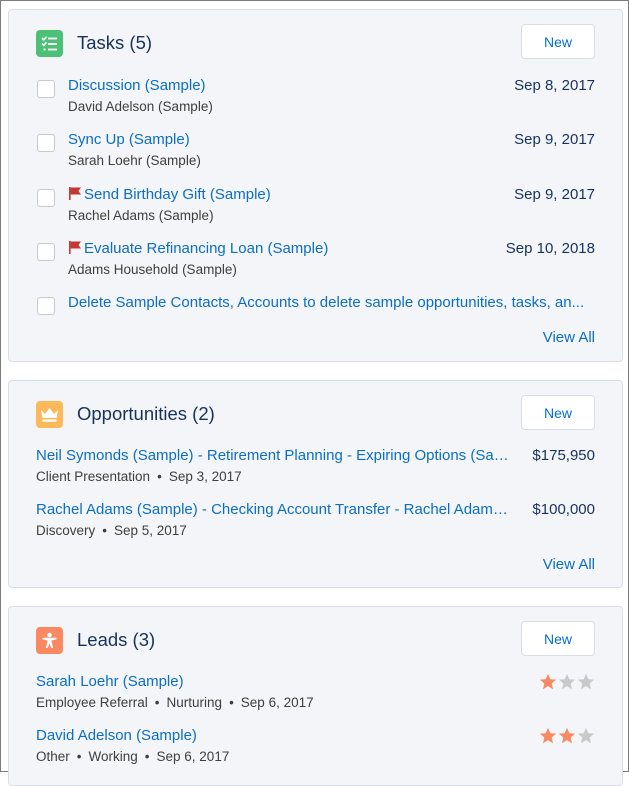 The image size is (629, 786). What do you see at coordinates (152, 269) in the screenshot?
I see `task-related-to: Adams Household (Sample)` at bounding box center [152, 269].